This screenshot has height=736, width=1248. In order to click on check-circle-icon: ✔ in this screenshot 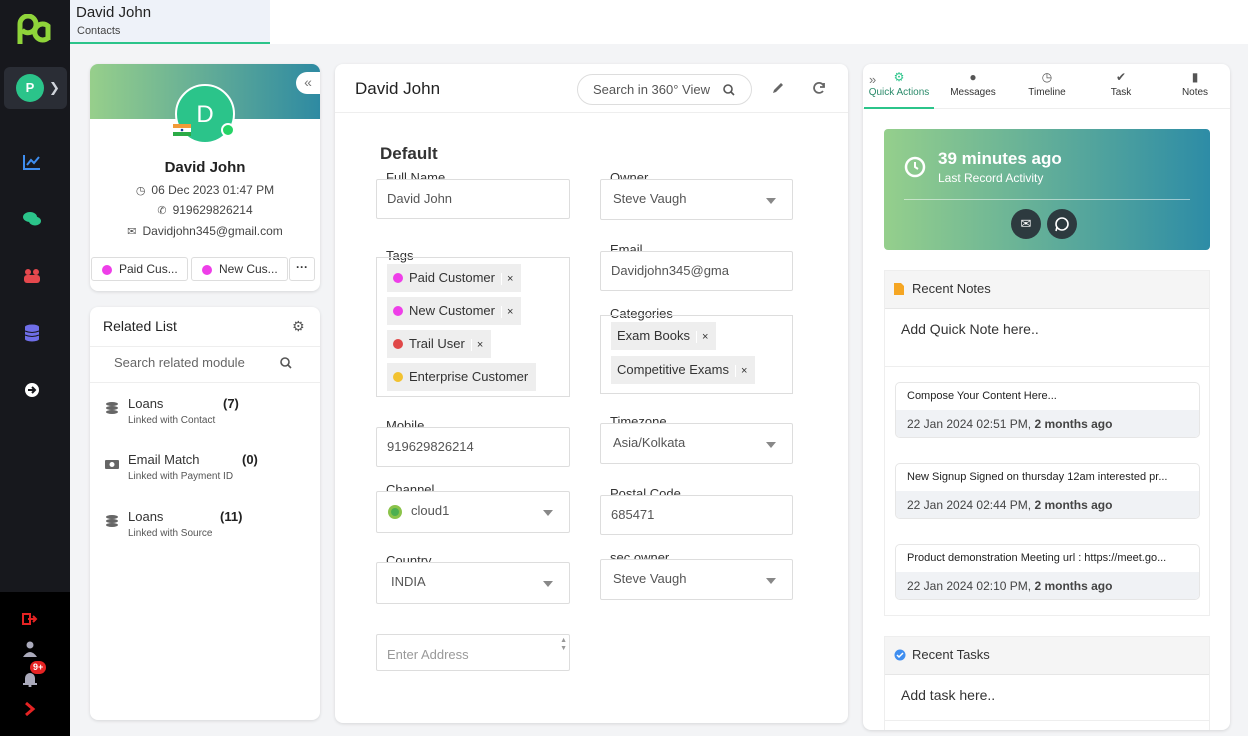, I will do `click(1121, 77)`.